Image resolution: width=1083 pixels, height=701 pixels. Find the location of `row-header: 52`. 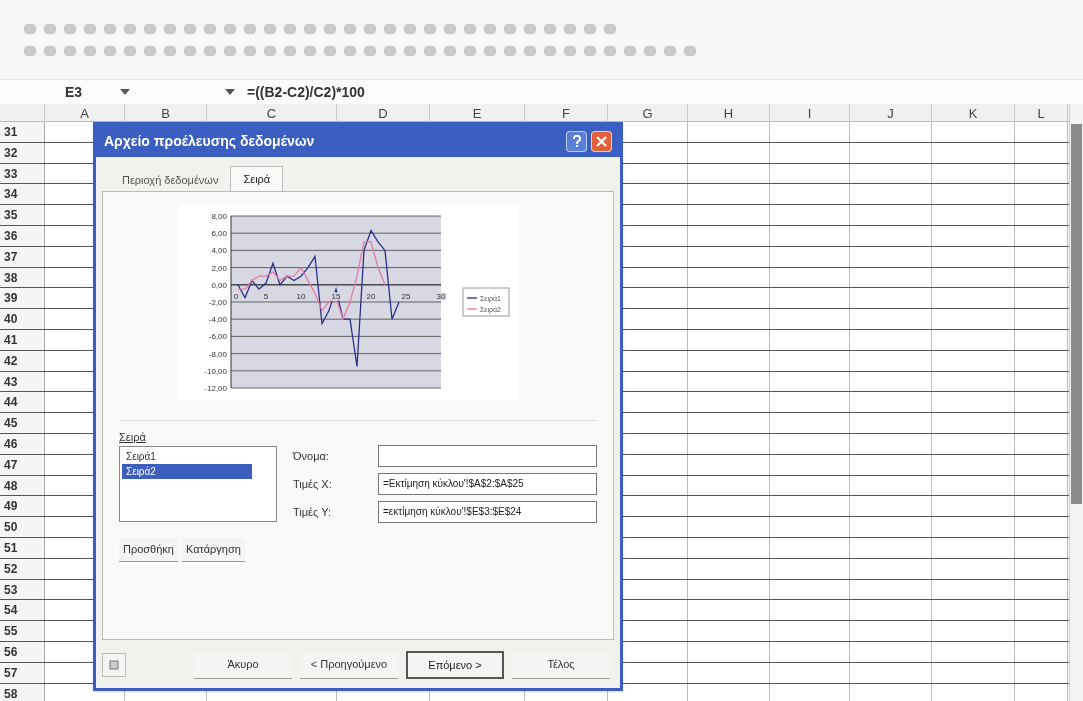

row-header: 52 is located at coordinates (22, 568).